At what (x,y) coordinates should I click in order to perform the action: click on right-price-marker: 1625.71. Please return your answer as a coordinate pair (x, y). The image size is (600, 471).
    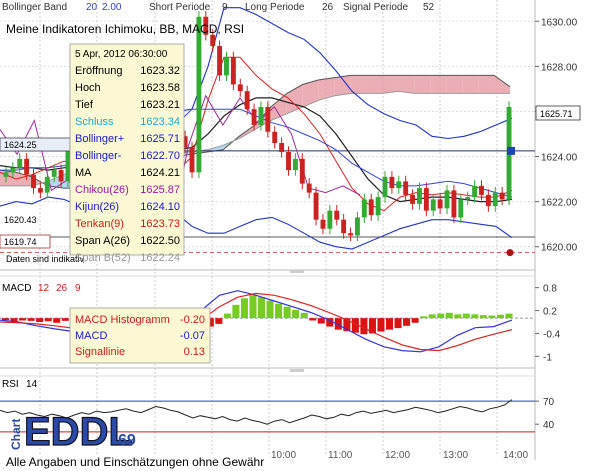
    Looking at the image, I should click on (558, 113).